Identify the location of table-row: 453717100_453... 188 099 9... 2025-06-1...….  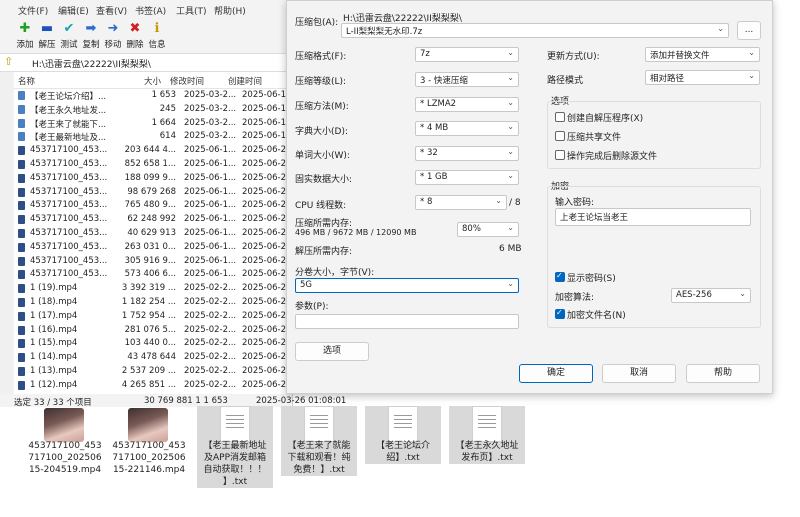
(153, 179).